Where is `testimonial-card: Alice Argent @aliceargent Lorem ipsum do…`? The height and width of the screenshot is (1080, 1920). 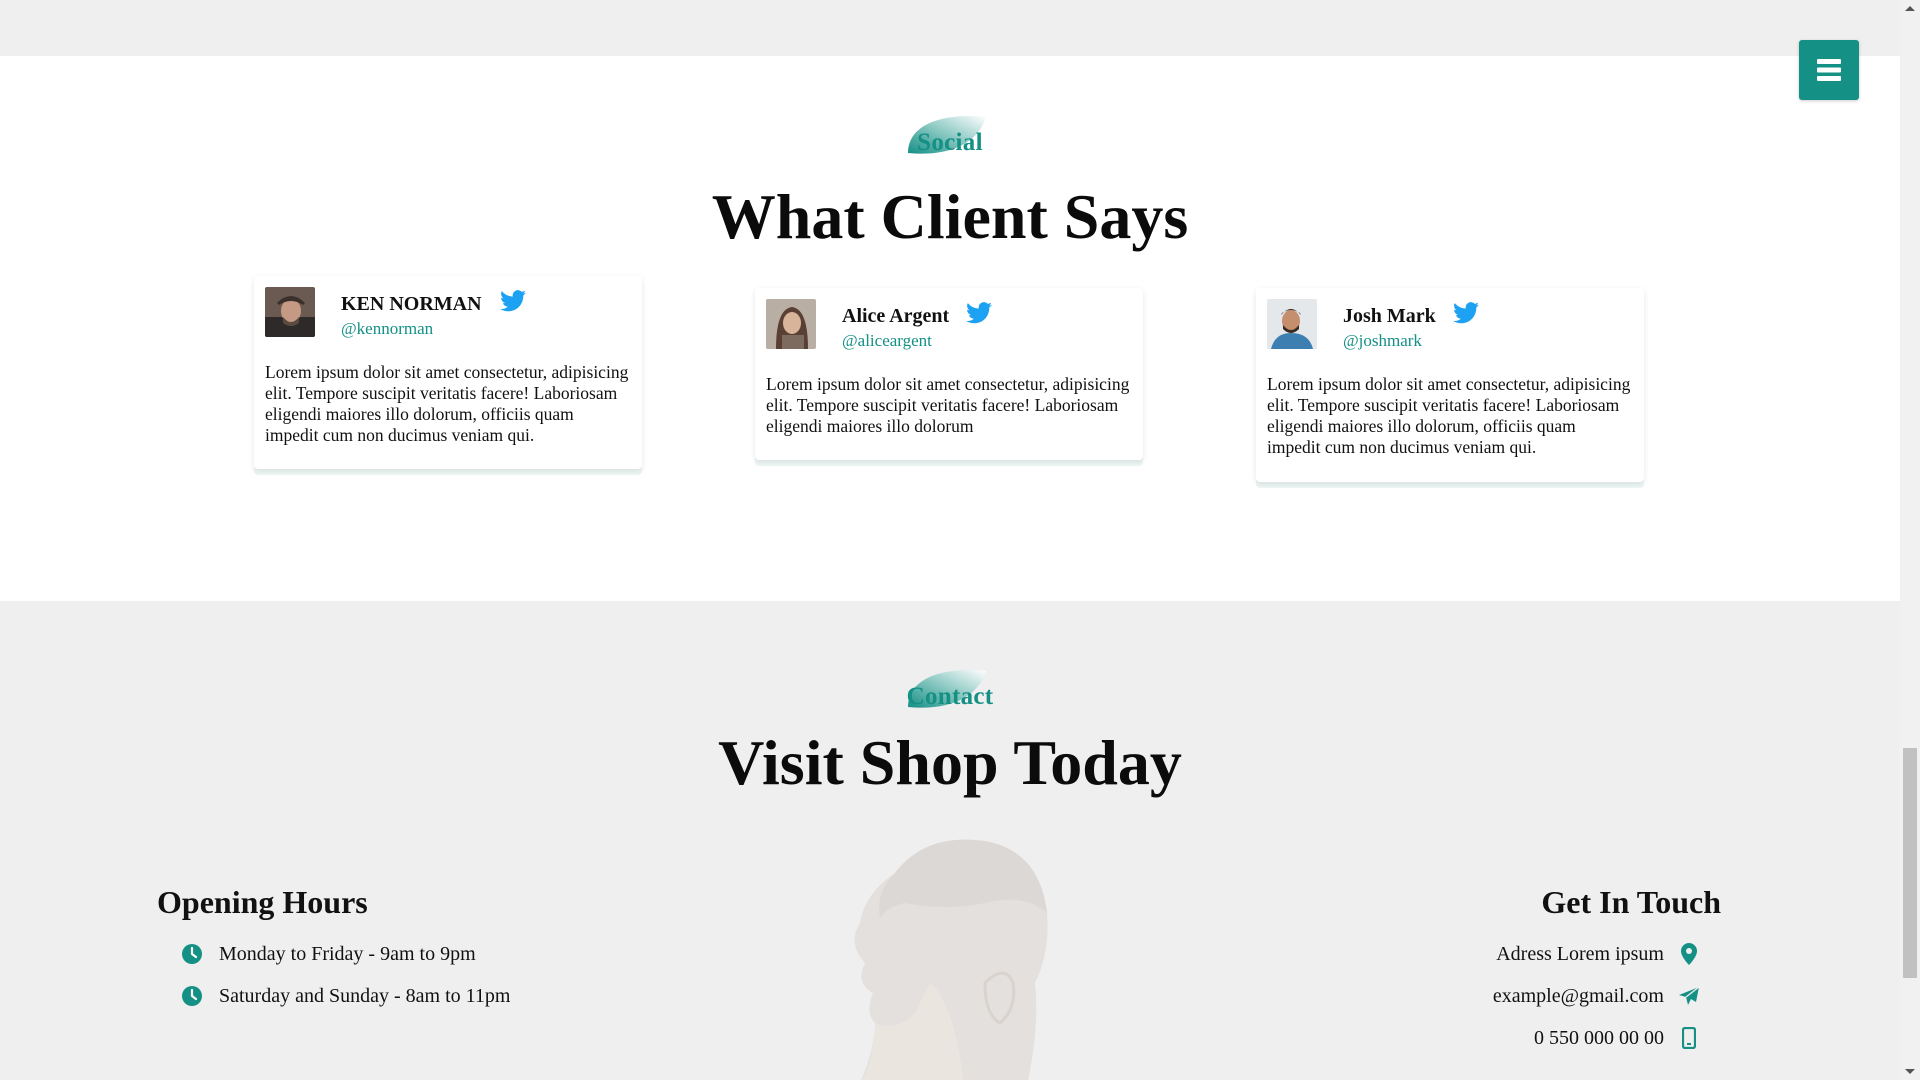
testimonial-card: Alice Argent @aliceargent Lorem ipsum do… is located at coordinates (949, 374).